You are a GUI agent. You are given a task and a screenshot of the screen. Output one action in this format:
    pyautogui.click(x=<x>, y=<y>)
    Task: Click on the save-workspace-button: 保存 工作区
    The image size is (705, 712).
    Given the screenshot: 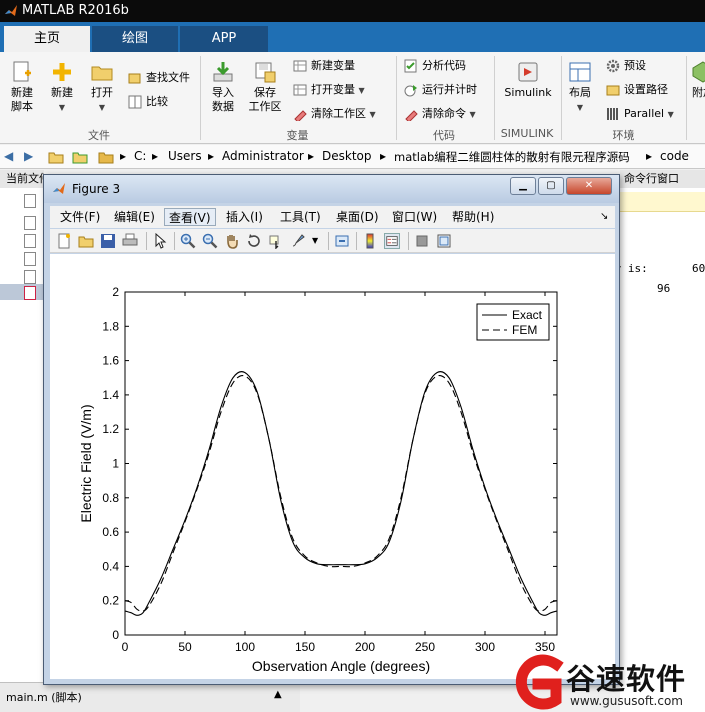 What is the action you would take?
    pyautogui.click(x=265, y=87)
    